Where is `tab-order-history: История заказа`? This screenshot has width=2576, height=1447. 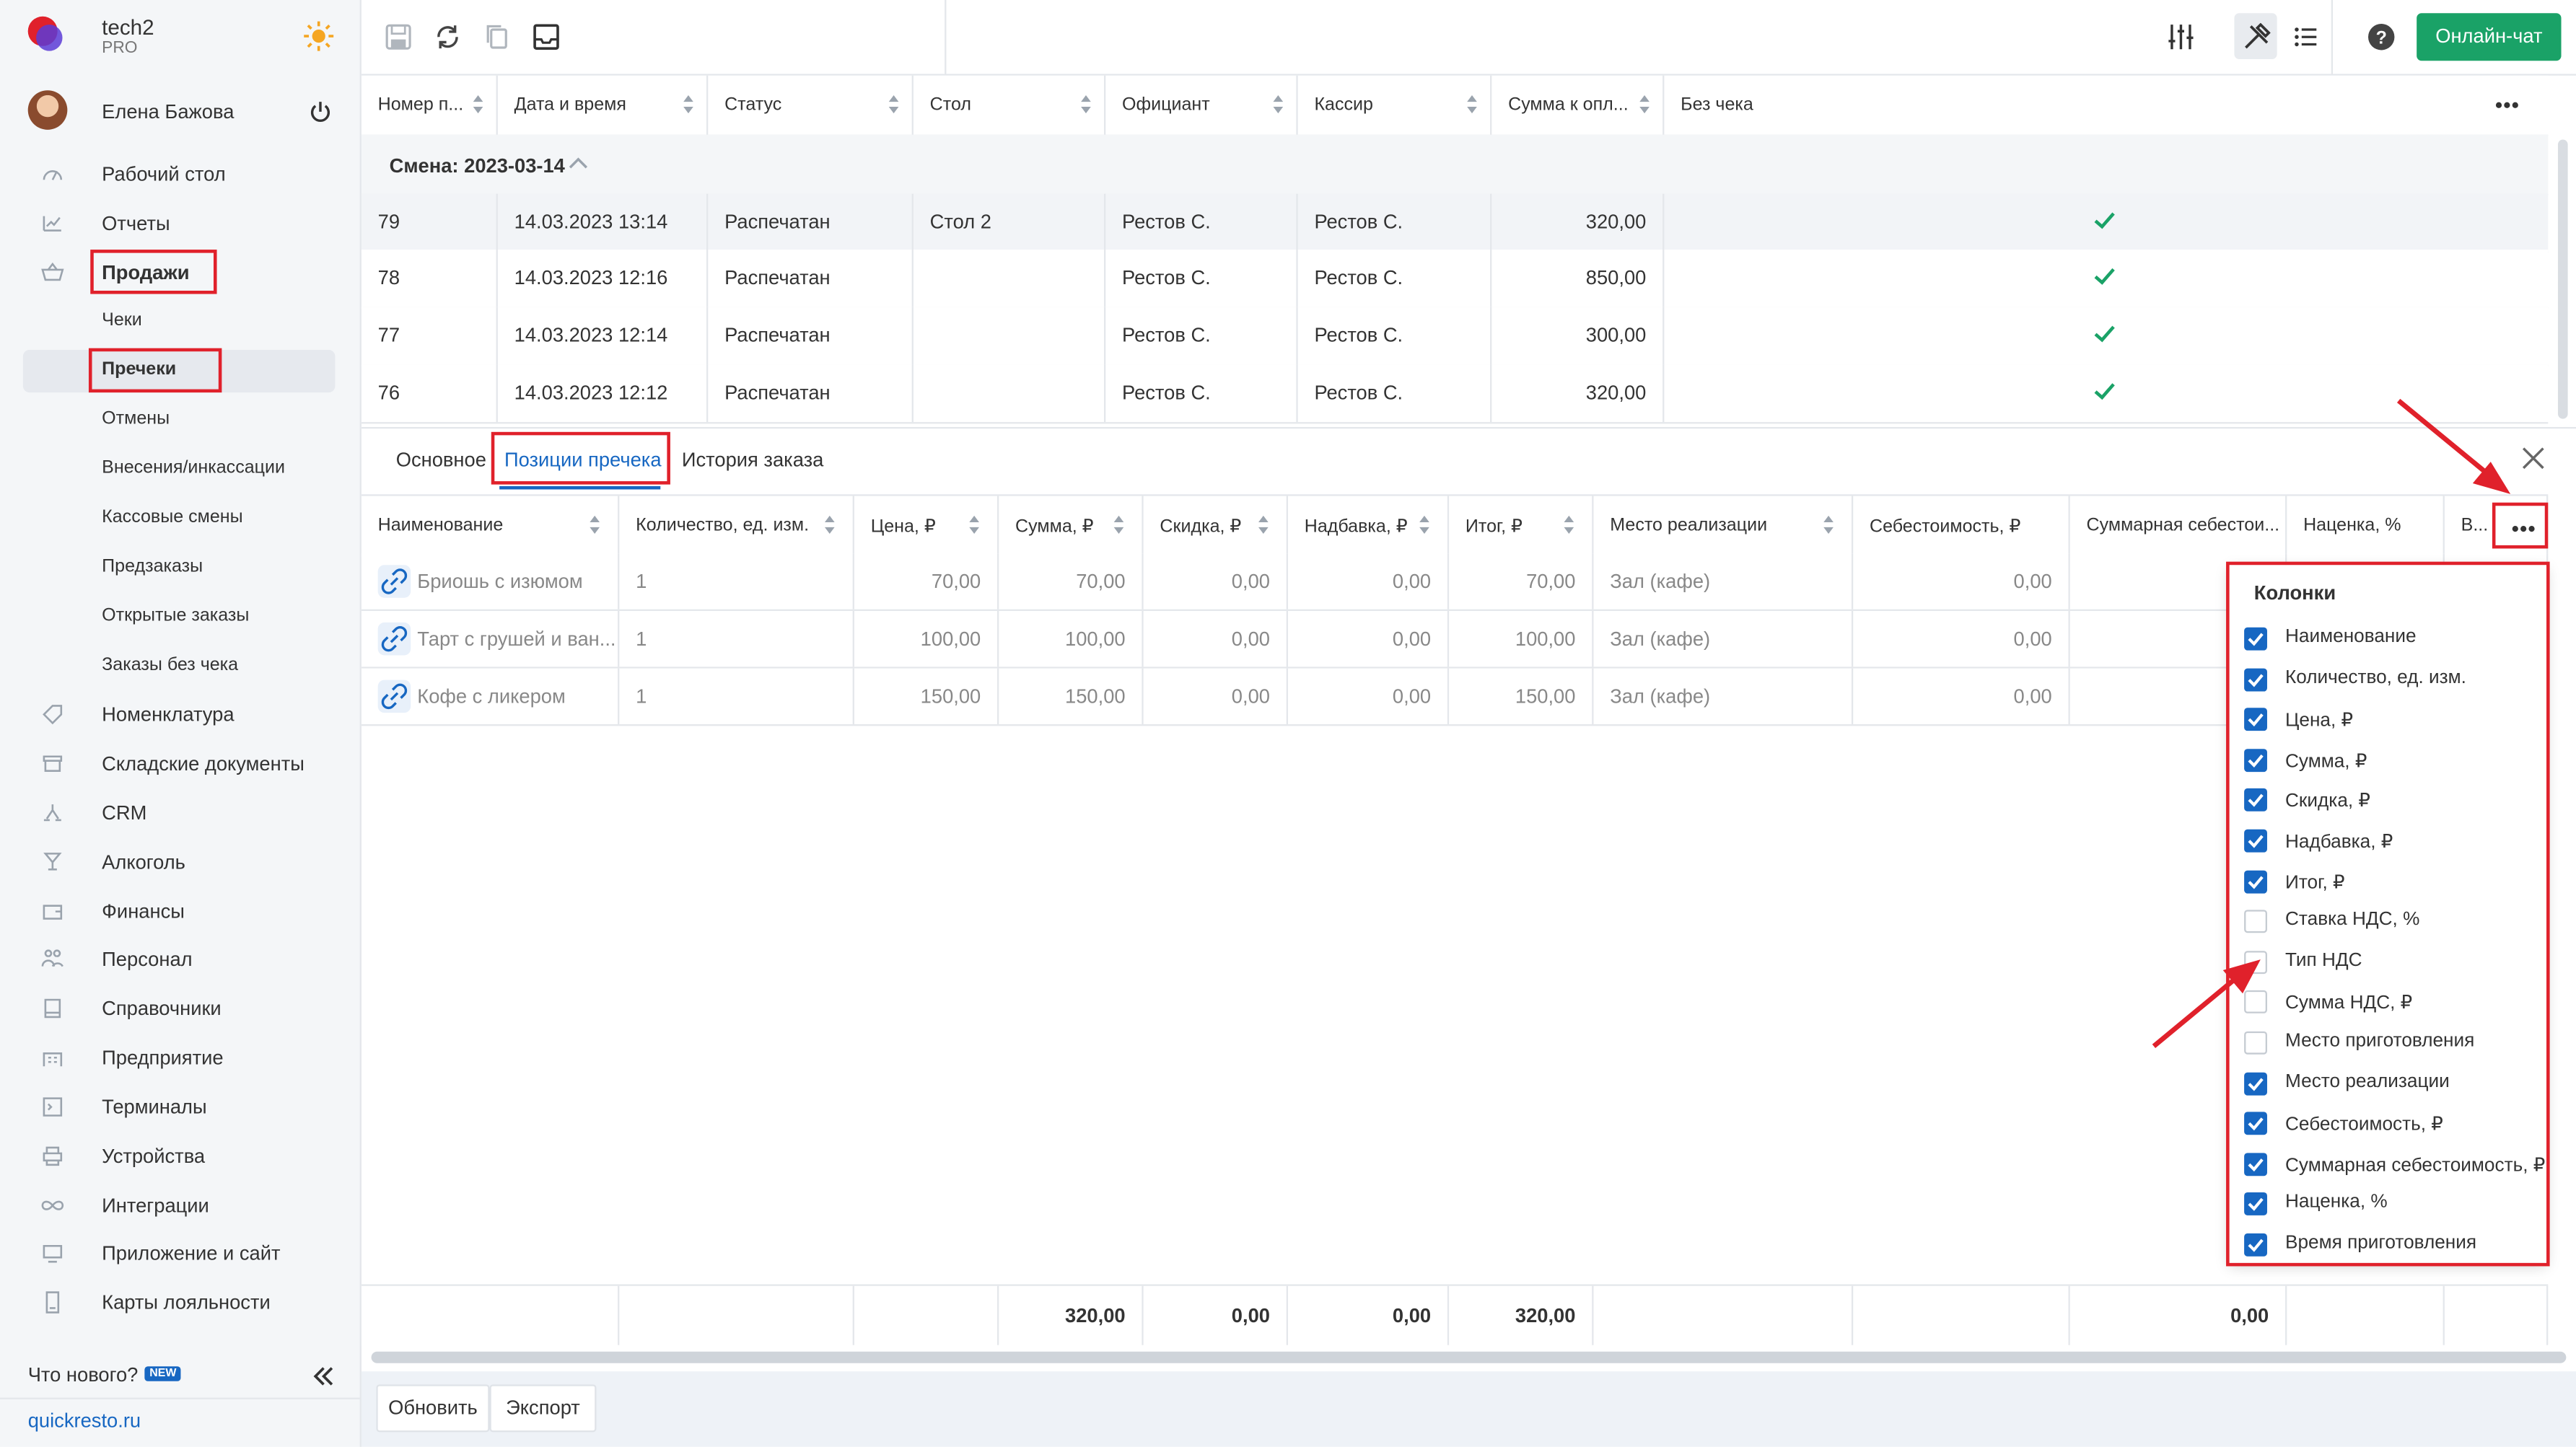 tab-order-history: История заказа is located at coordinates (752, 460).